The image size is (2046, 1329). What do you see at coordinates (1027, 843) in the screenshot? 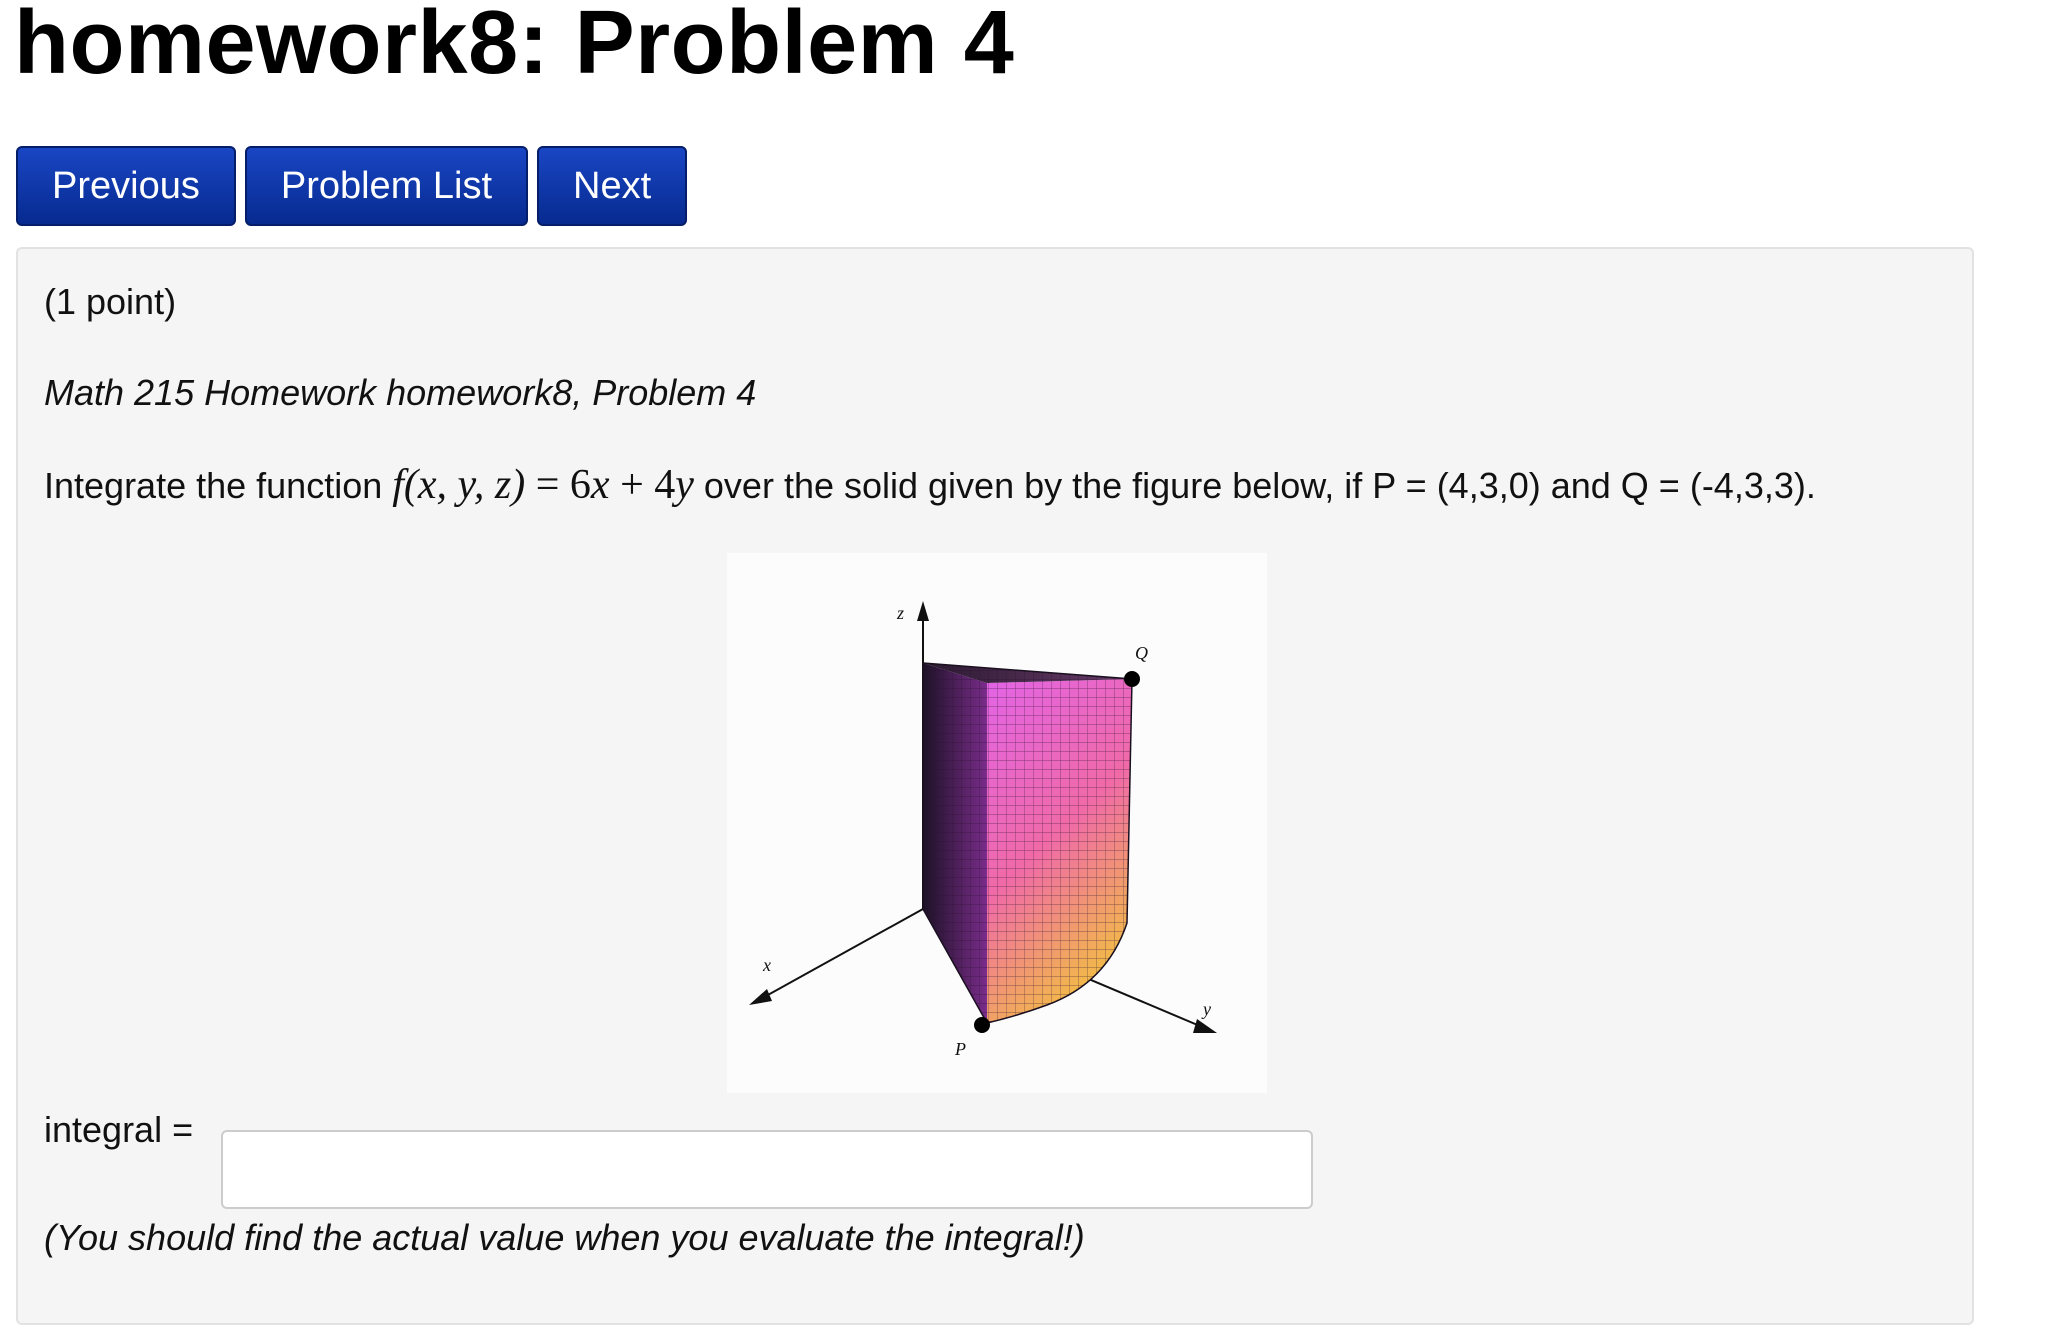
I see `solid-shape` at bounding box center [1027, 843].